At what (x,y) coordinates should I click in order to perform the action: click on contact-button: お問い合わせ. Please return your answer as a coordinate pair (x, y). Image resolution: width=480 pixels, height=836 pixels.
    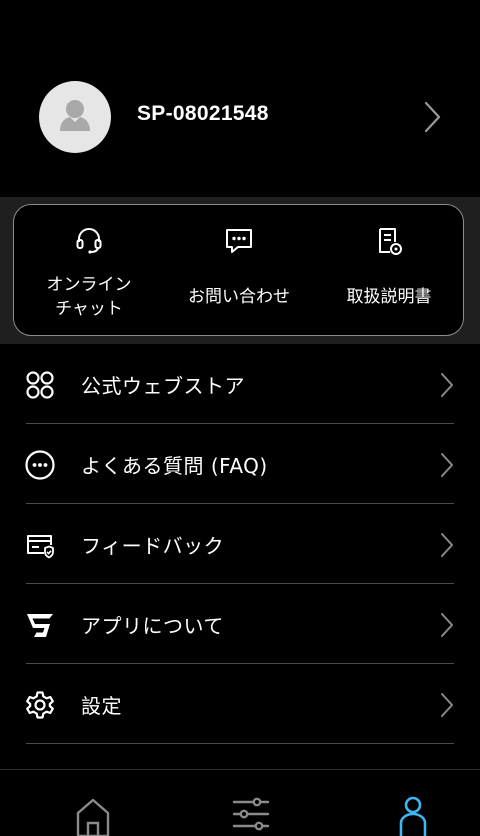
    Looking at the image, I should click on (239, 271).